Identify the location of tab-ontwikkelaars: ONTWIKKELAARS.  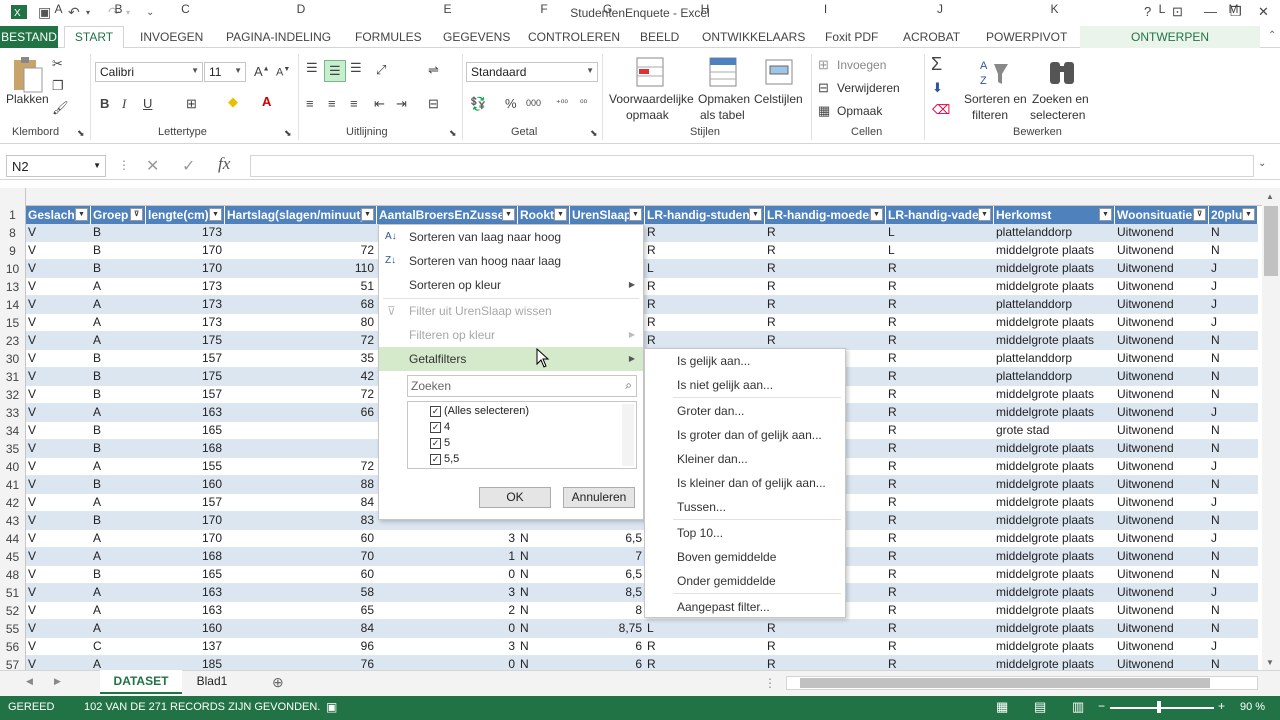
(753, 37).